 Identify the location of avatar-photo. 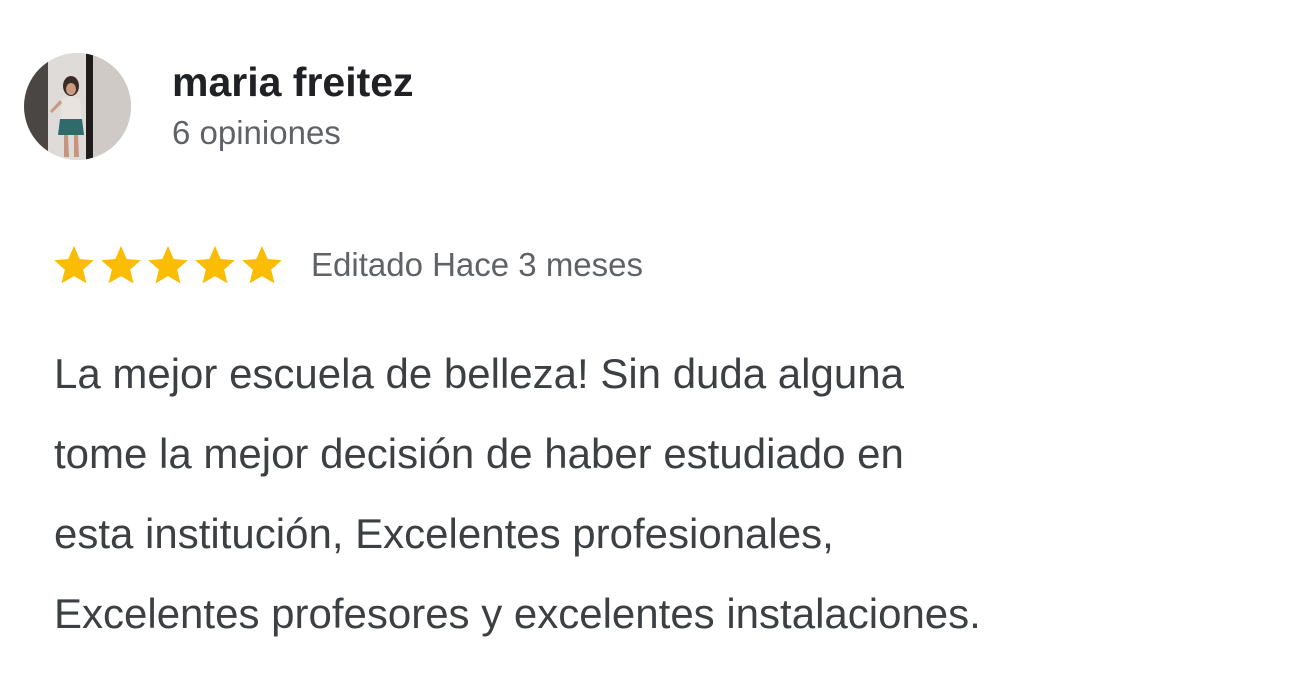
(77, 106).